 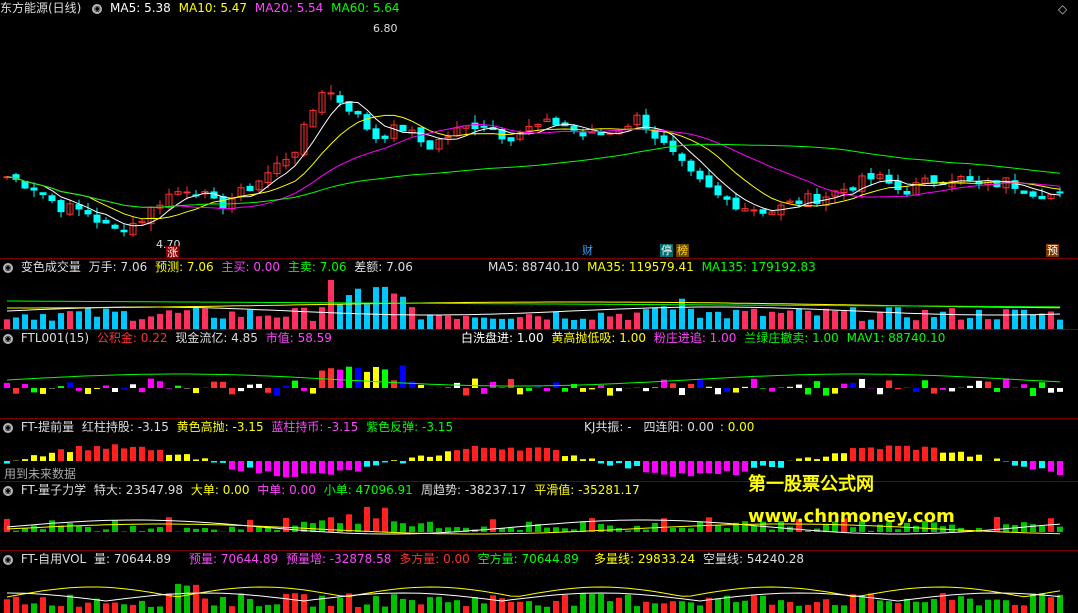 I want to click on ziyong-duoliang-line, so click(x=533, y=592).